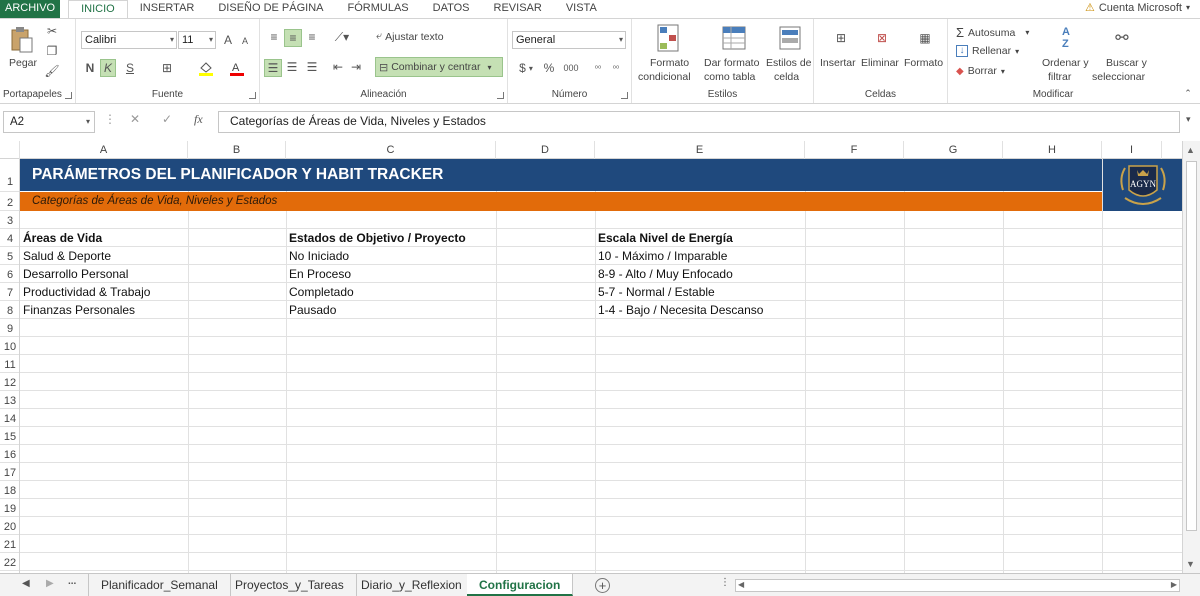  I want to click on add-sheet-button: +, so click(602, 585).